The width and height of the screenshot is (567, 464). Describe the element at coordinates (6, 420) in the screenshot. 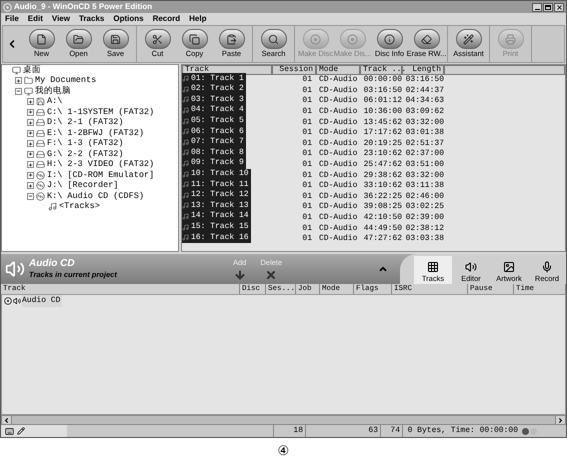

I see `scroll-left-icon` at that location.